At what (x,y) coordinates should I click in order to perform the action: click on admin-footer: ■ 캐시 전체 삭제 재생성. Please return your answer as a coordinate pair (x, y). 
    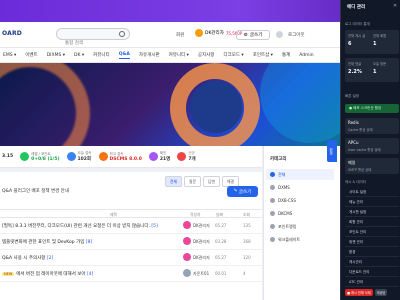
    Looking at the image, I should click on (366, 292).